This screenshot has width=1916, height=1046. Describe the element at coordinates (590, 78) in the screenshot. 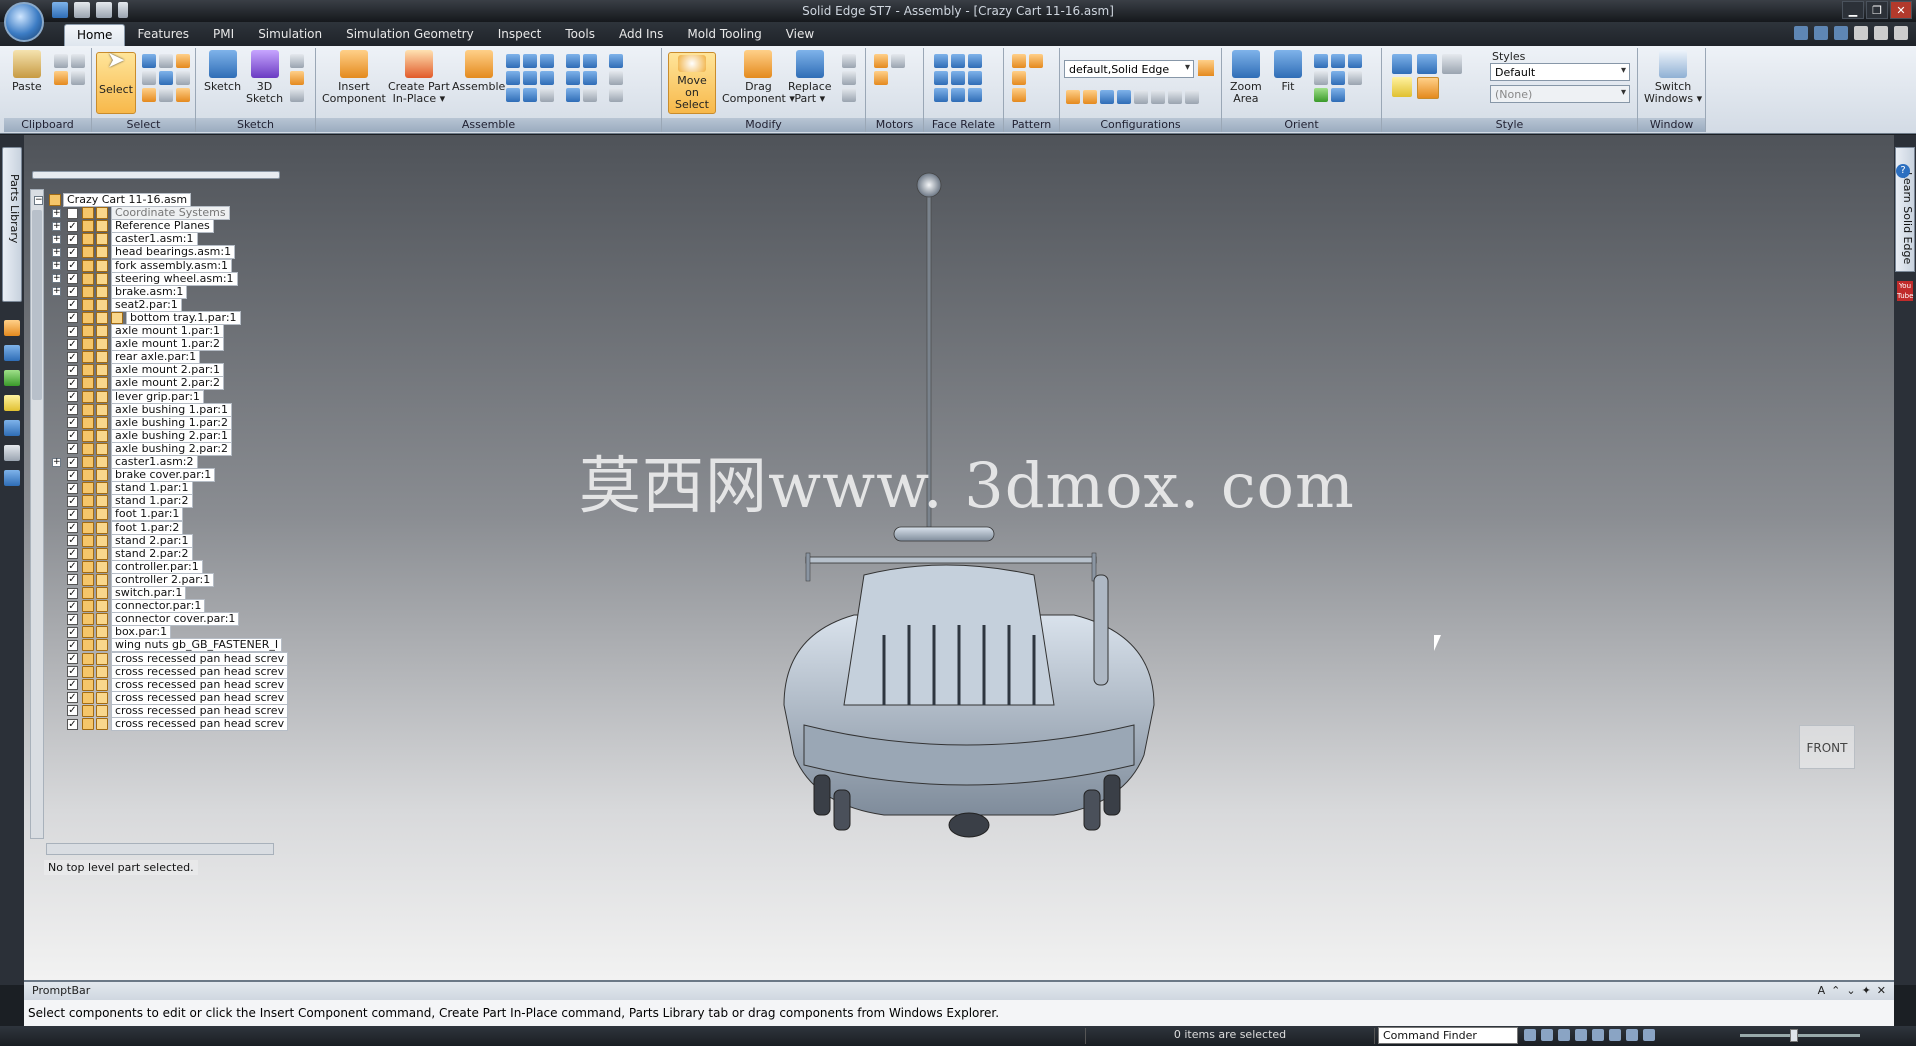

I see `parallel-icon` at that location.